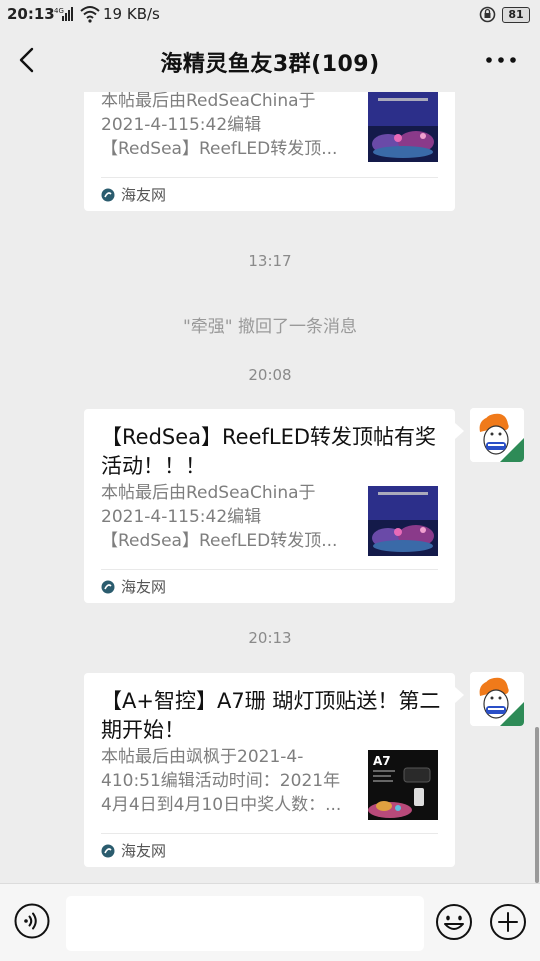  I want to click on time-divider: 20:08, so click(270, 375).